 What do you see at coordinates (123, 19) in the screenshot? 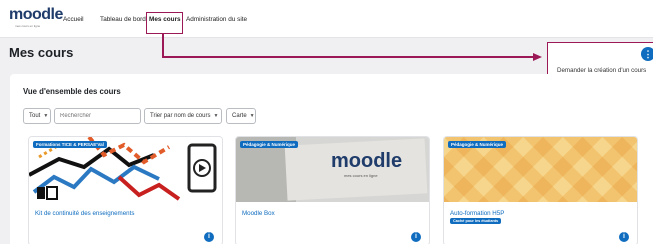
I see `nav-item-tableau-de-bord: Tableau de bord` at bounding box center [123, 19].